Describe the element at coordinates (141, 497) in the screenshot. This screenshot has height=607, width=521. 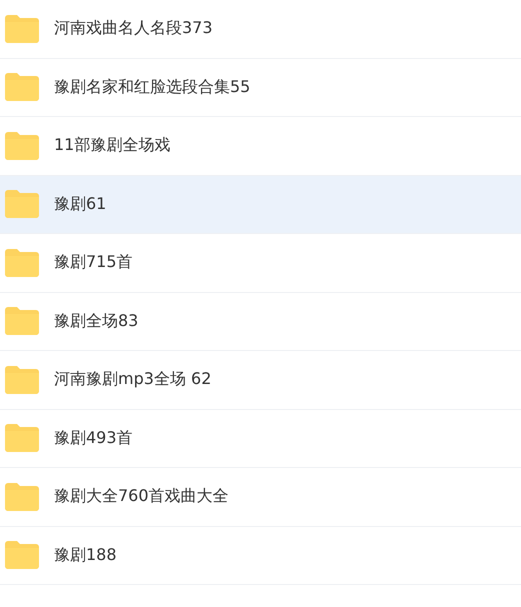
I see `folder-name: 豫剧大全760首戏曲大全` at that location.